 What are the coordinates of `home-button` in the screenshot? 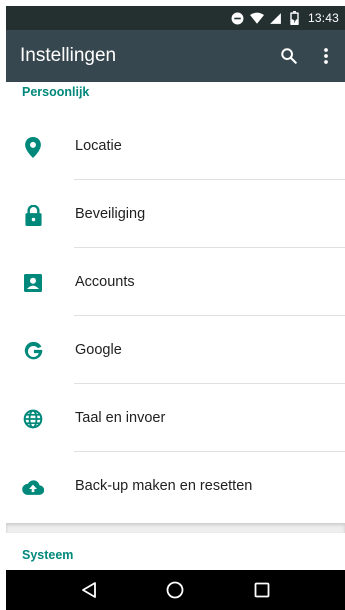 It's located at (175, 590).